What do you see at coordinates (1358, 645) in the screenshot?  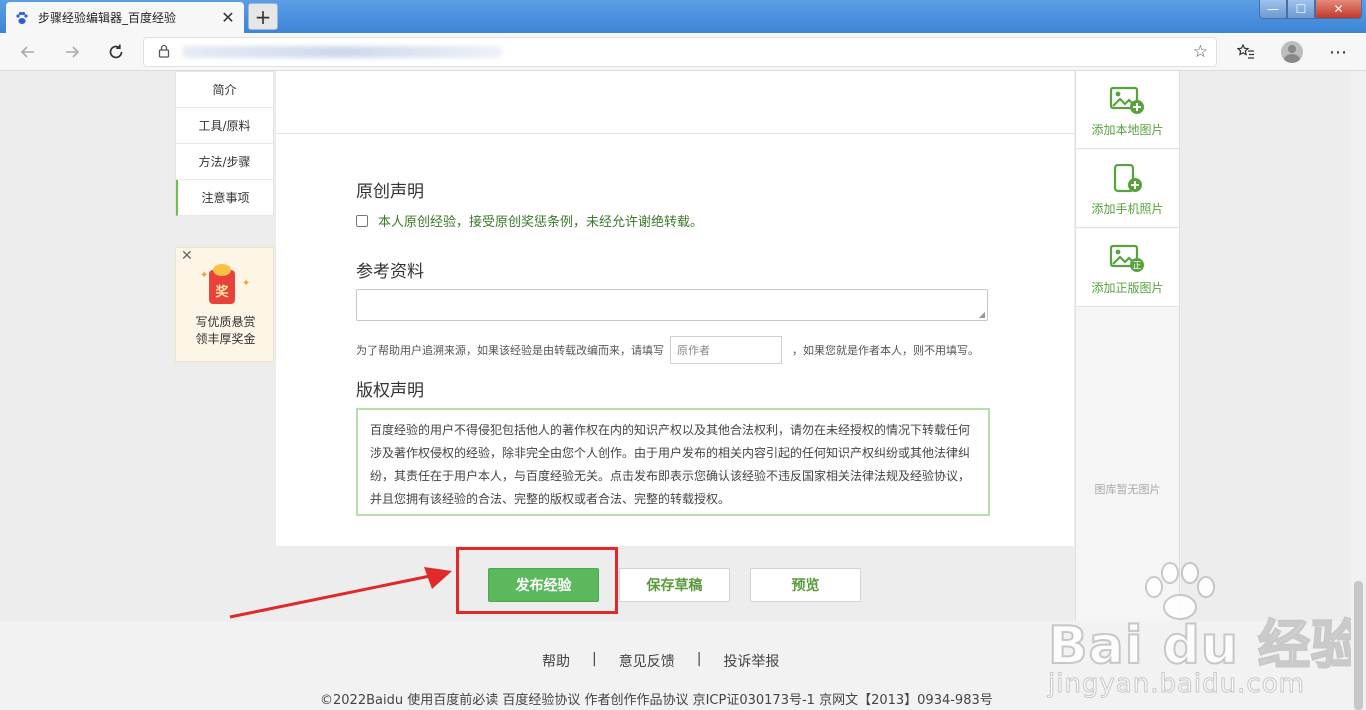 I see `scrollbar-thumb` at bounding box center [1358, 645].